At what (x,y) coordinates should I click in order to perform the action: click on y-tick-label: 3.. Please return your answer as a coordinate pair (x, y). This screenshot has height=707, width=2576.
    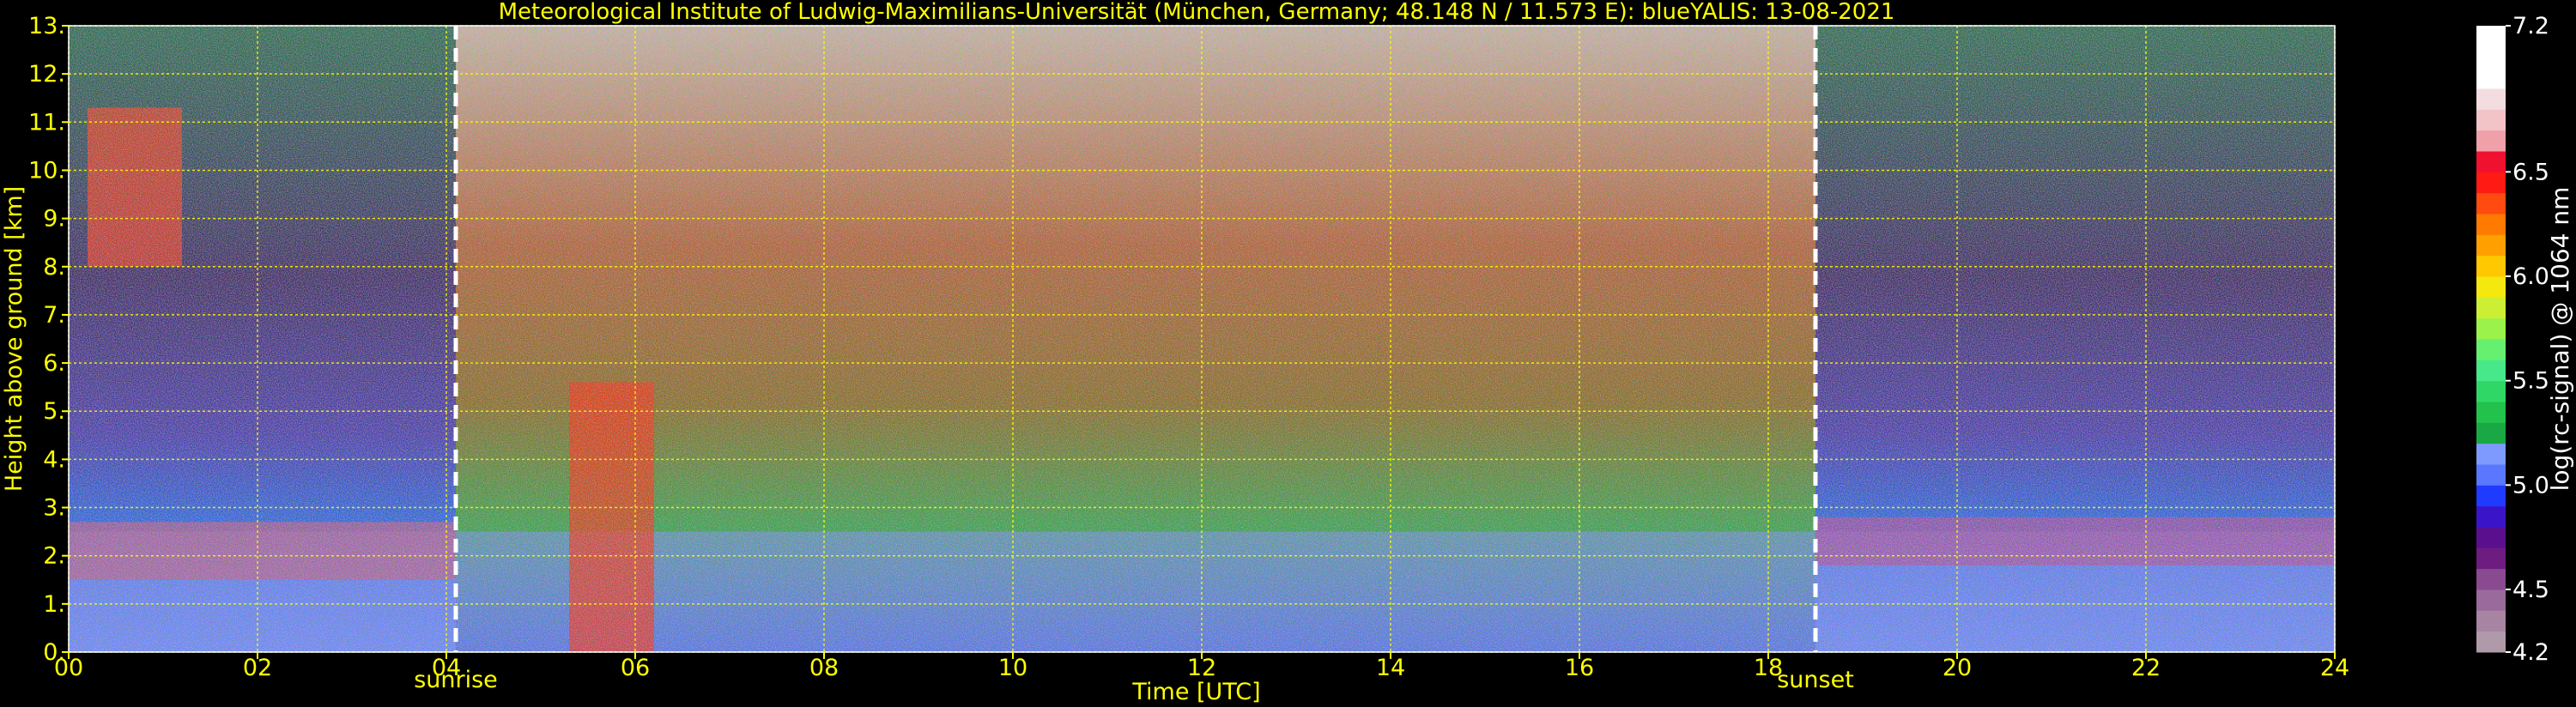
    Looking at the image, I should click on (54, 508).